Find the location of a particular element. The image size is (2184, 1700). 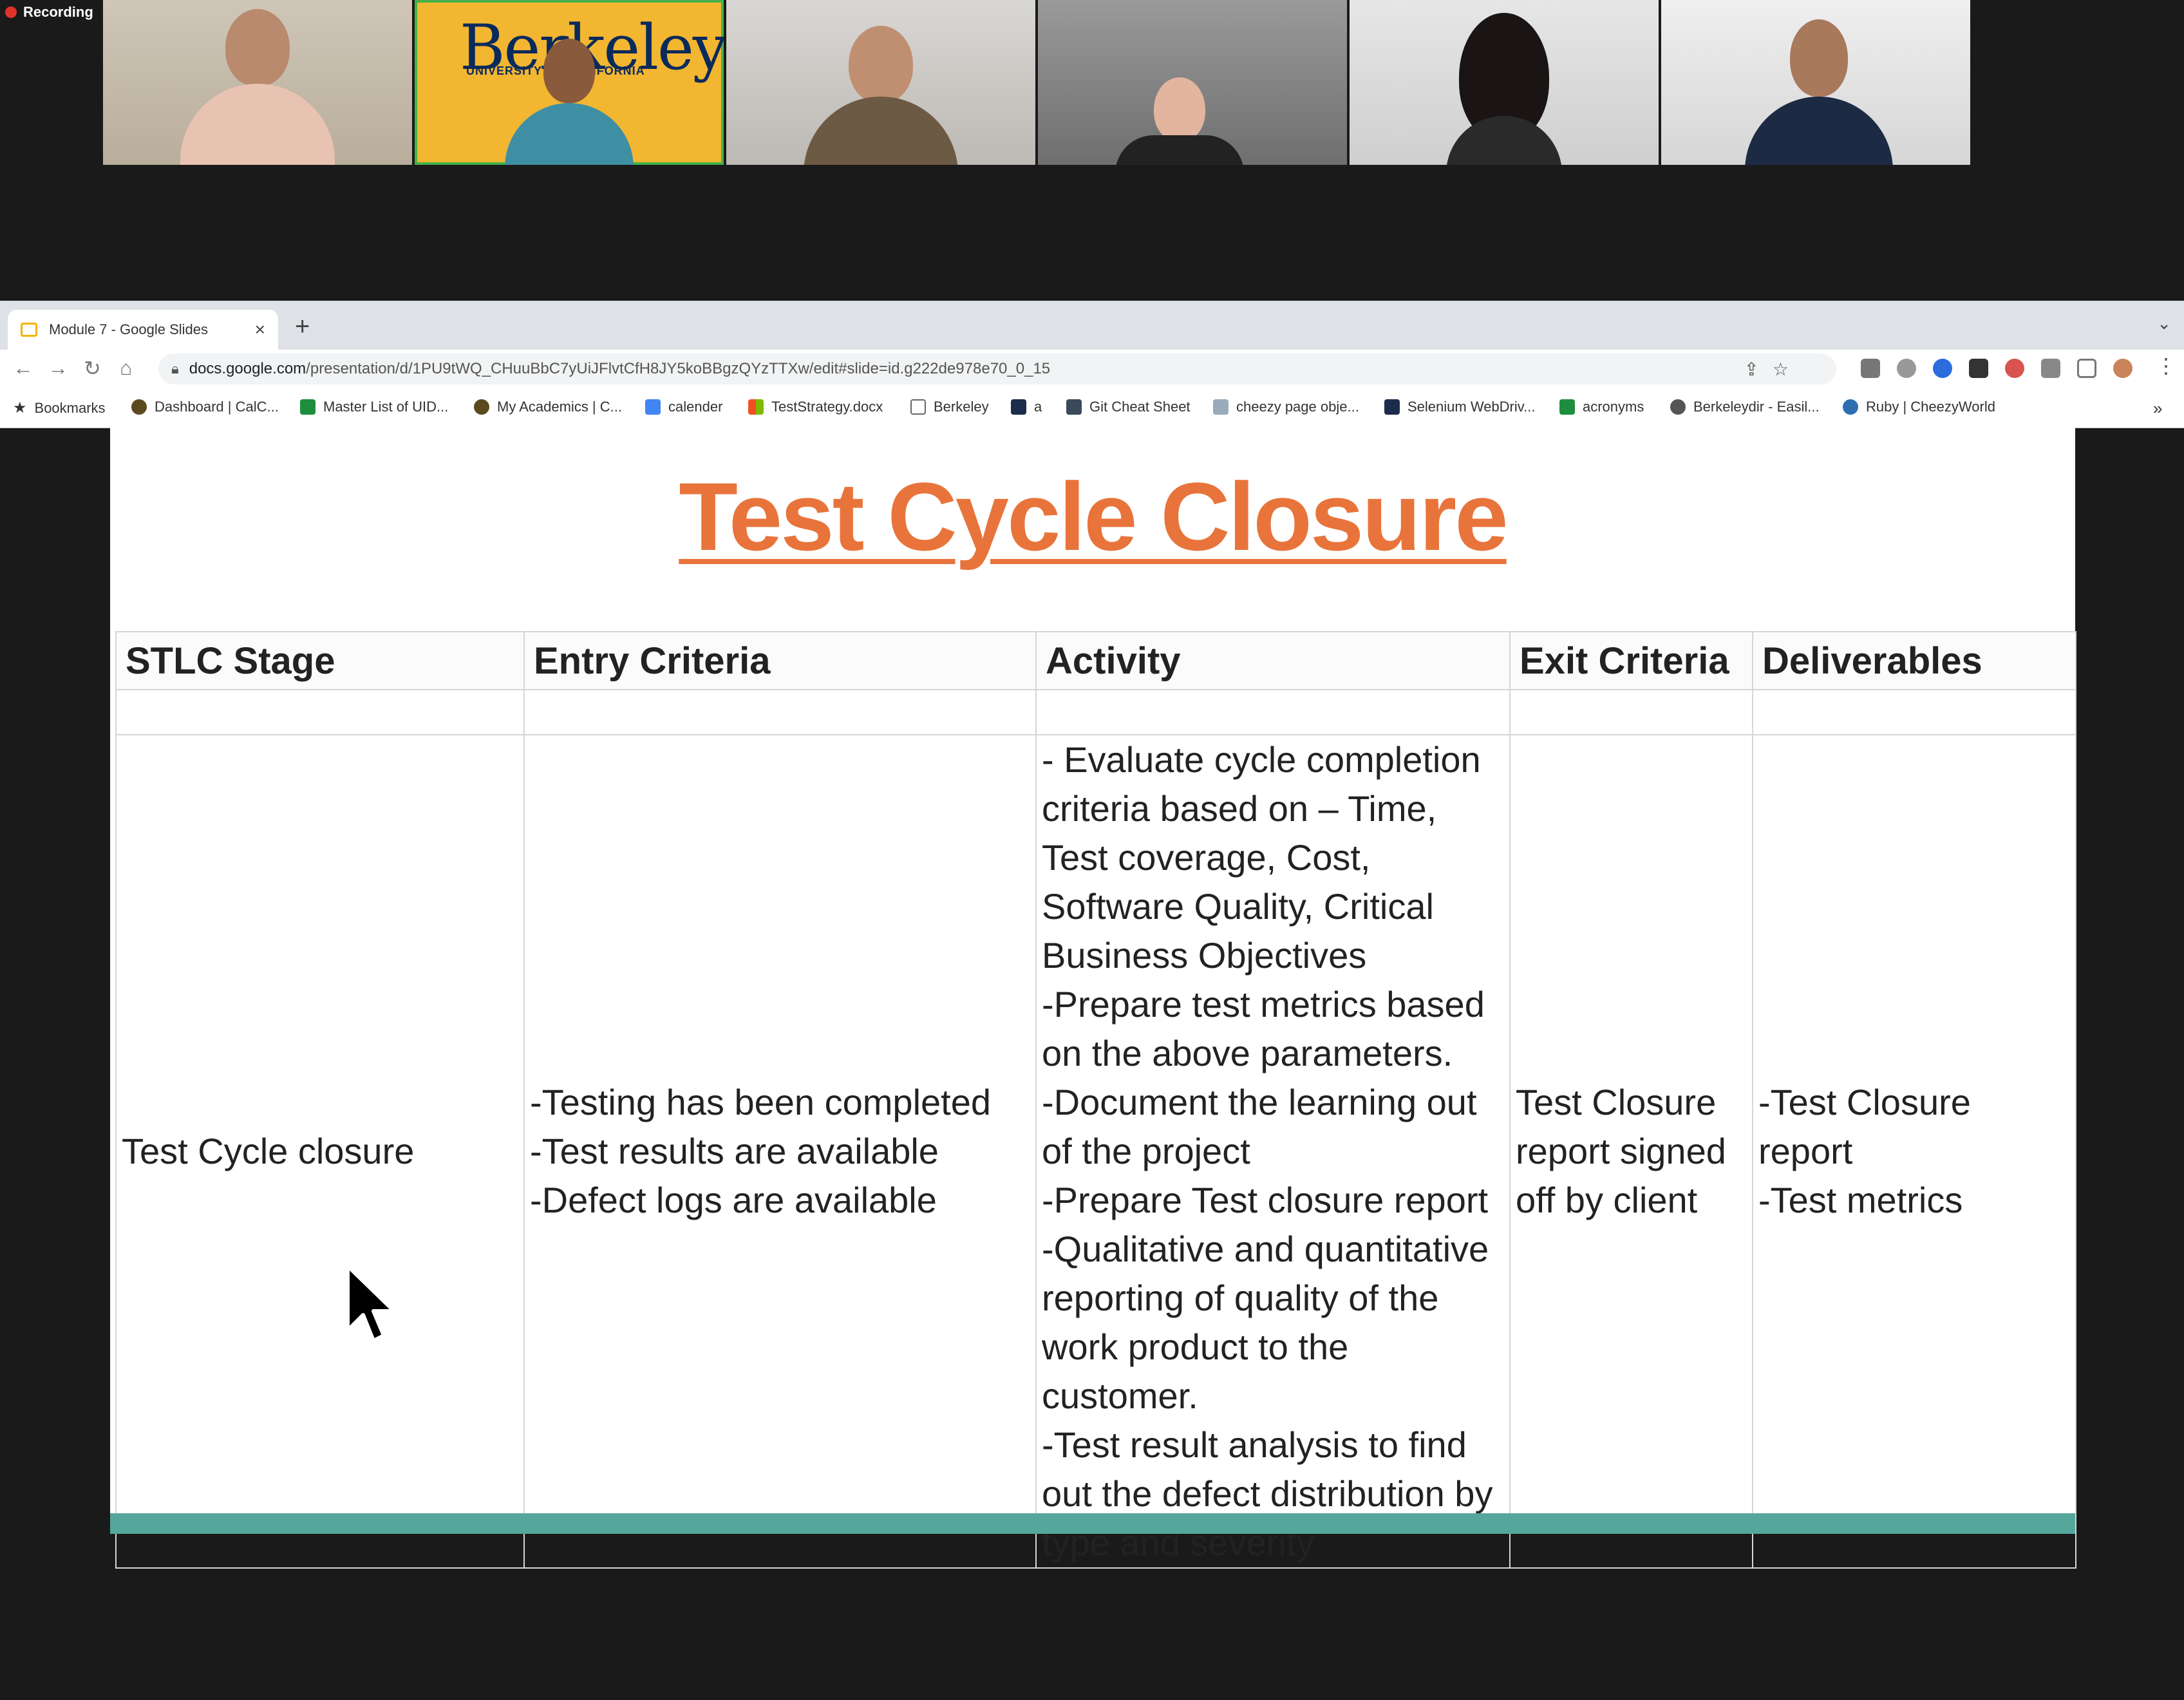

recording-label: Recording is located at coordinates (58, 12).